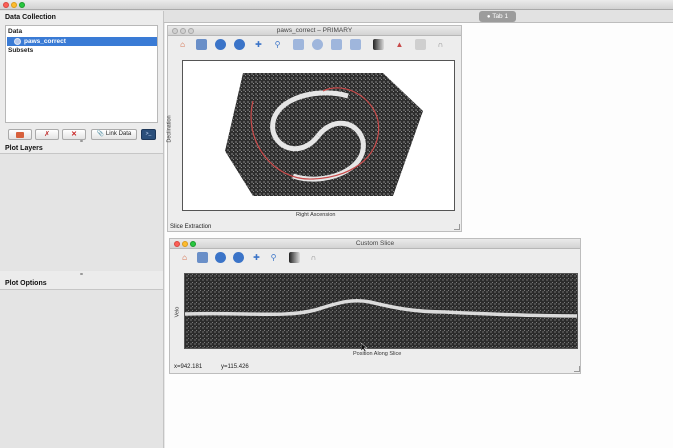 The width and height of the screenshot is (673, 448). Describe the element at coordinates (191, 227) in the screenshot. I see `image-status: Slice Extraction` at that location.